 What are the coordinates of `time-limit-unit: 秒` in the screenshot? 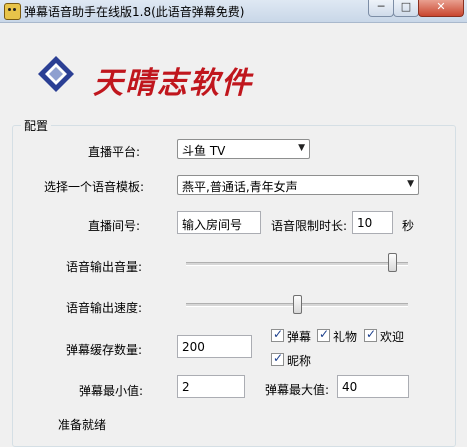 It's located at (408, 226).